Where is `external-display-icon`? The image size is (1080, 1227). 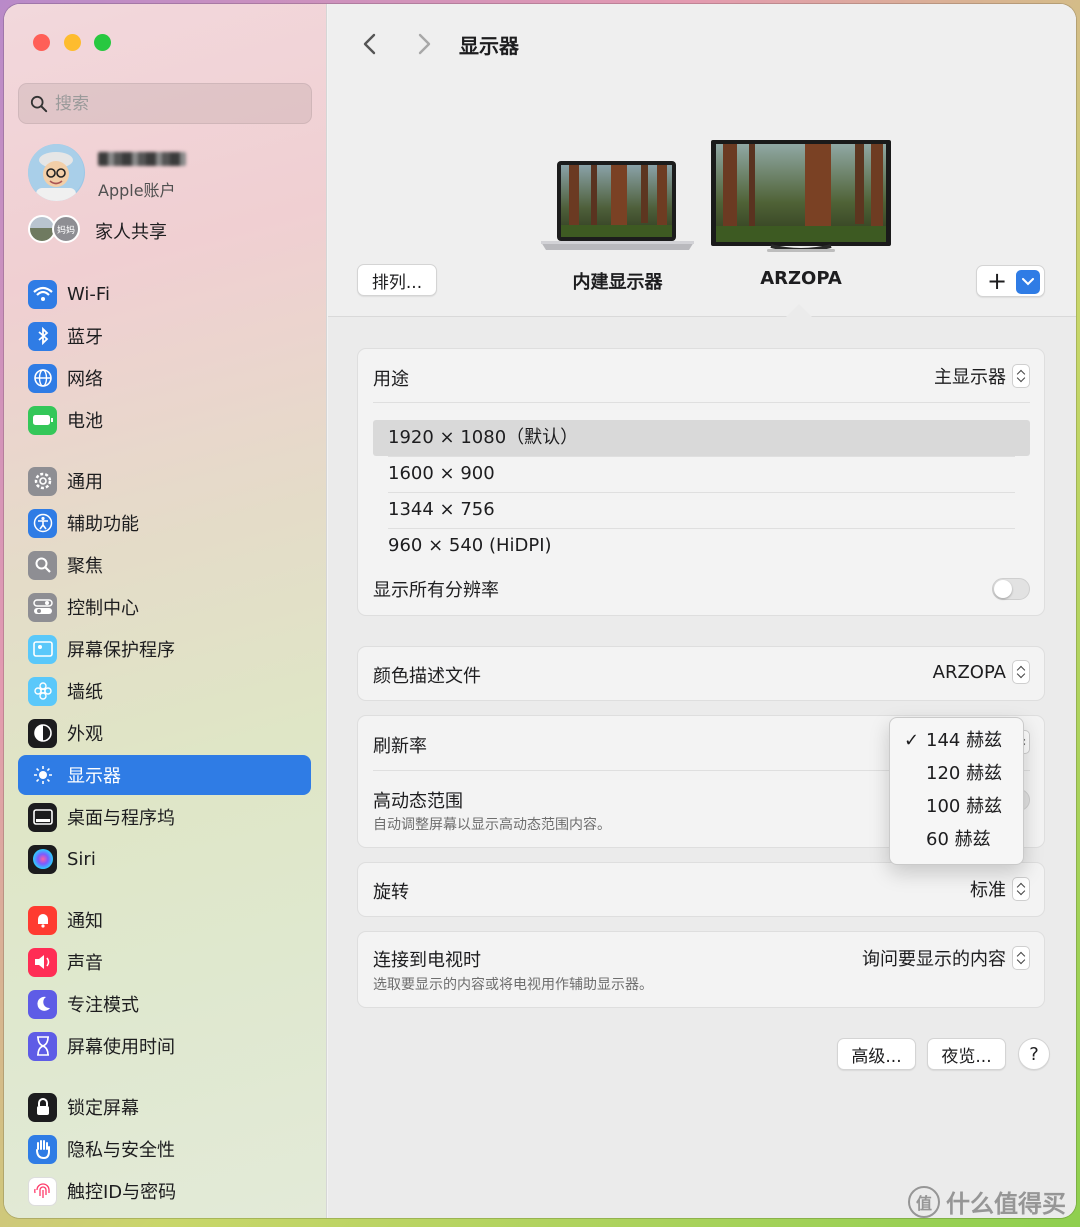 external-display-icon is located at coordinates (801, 196).